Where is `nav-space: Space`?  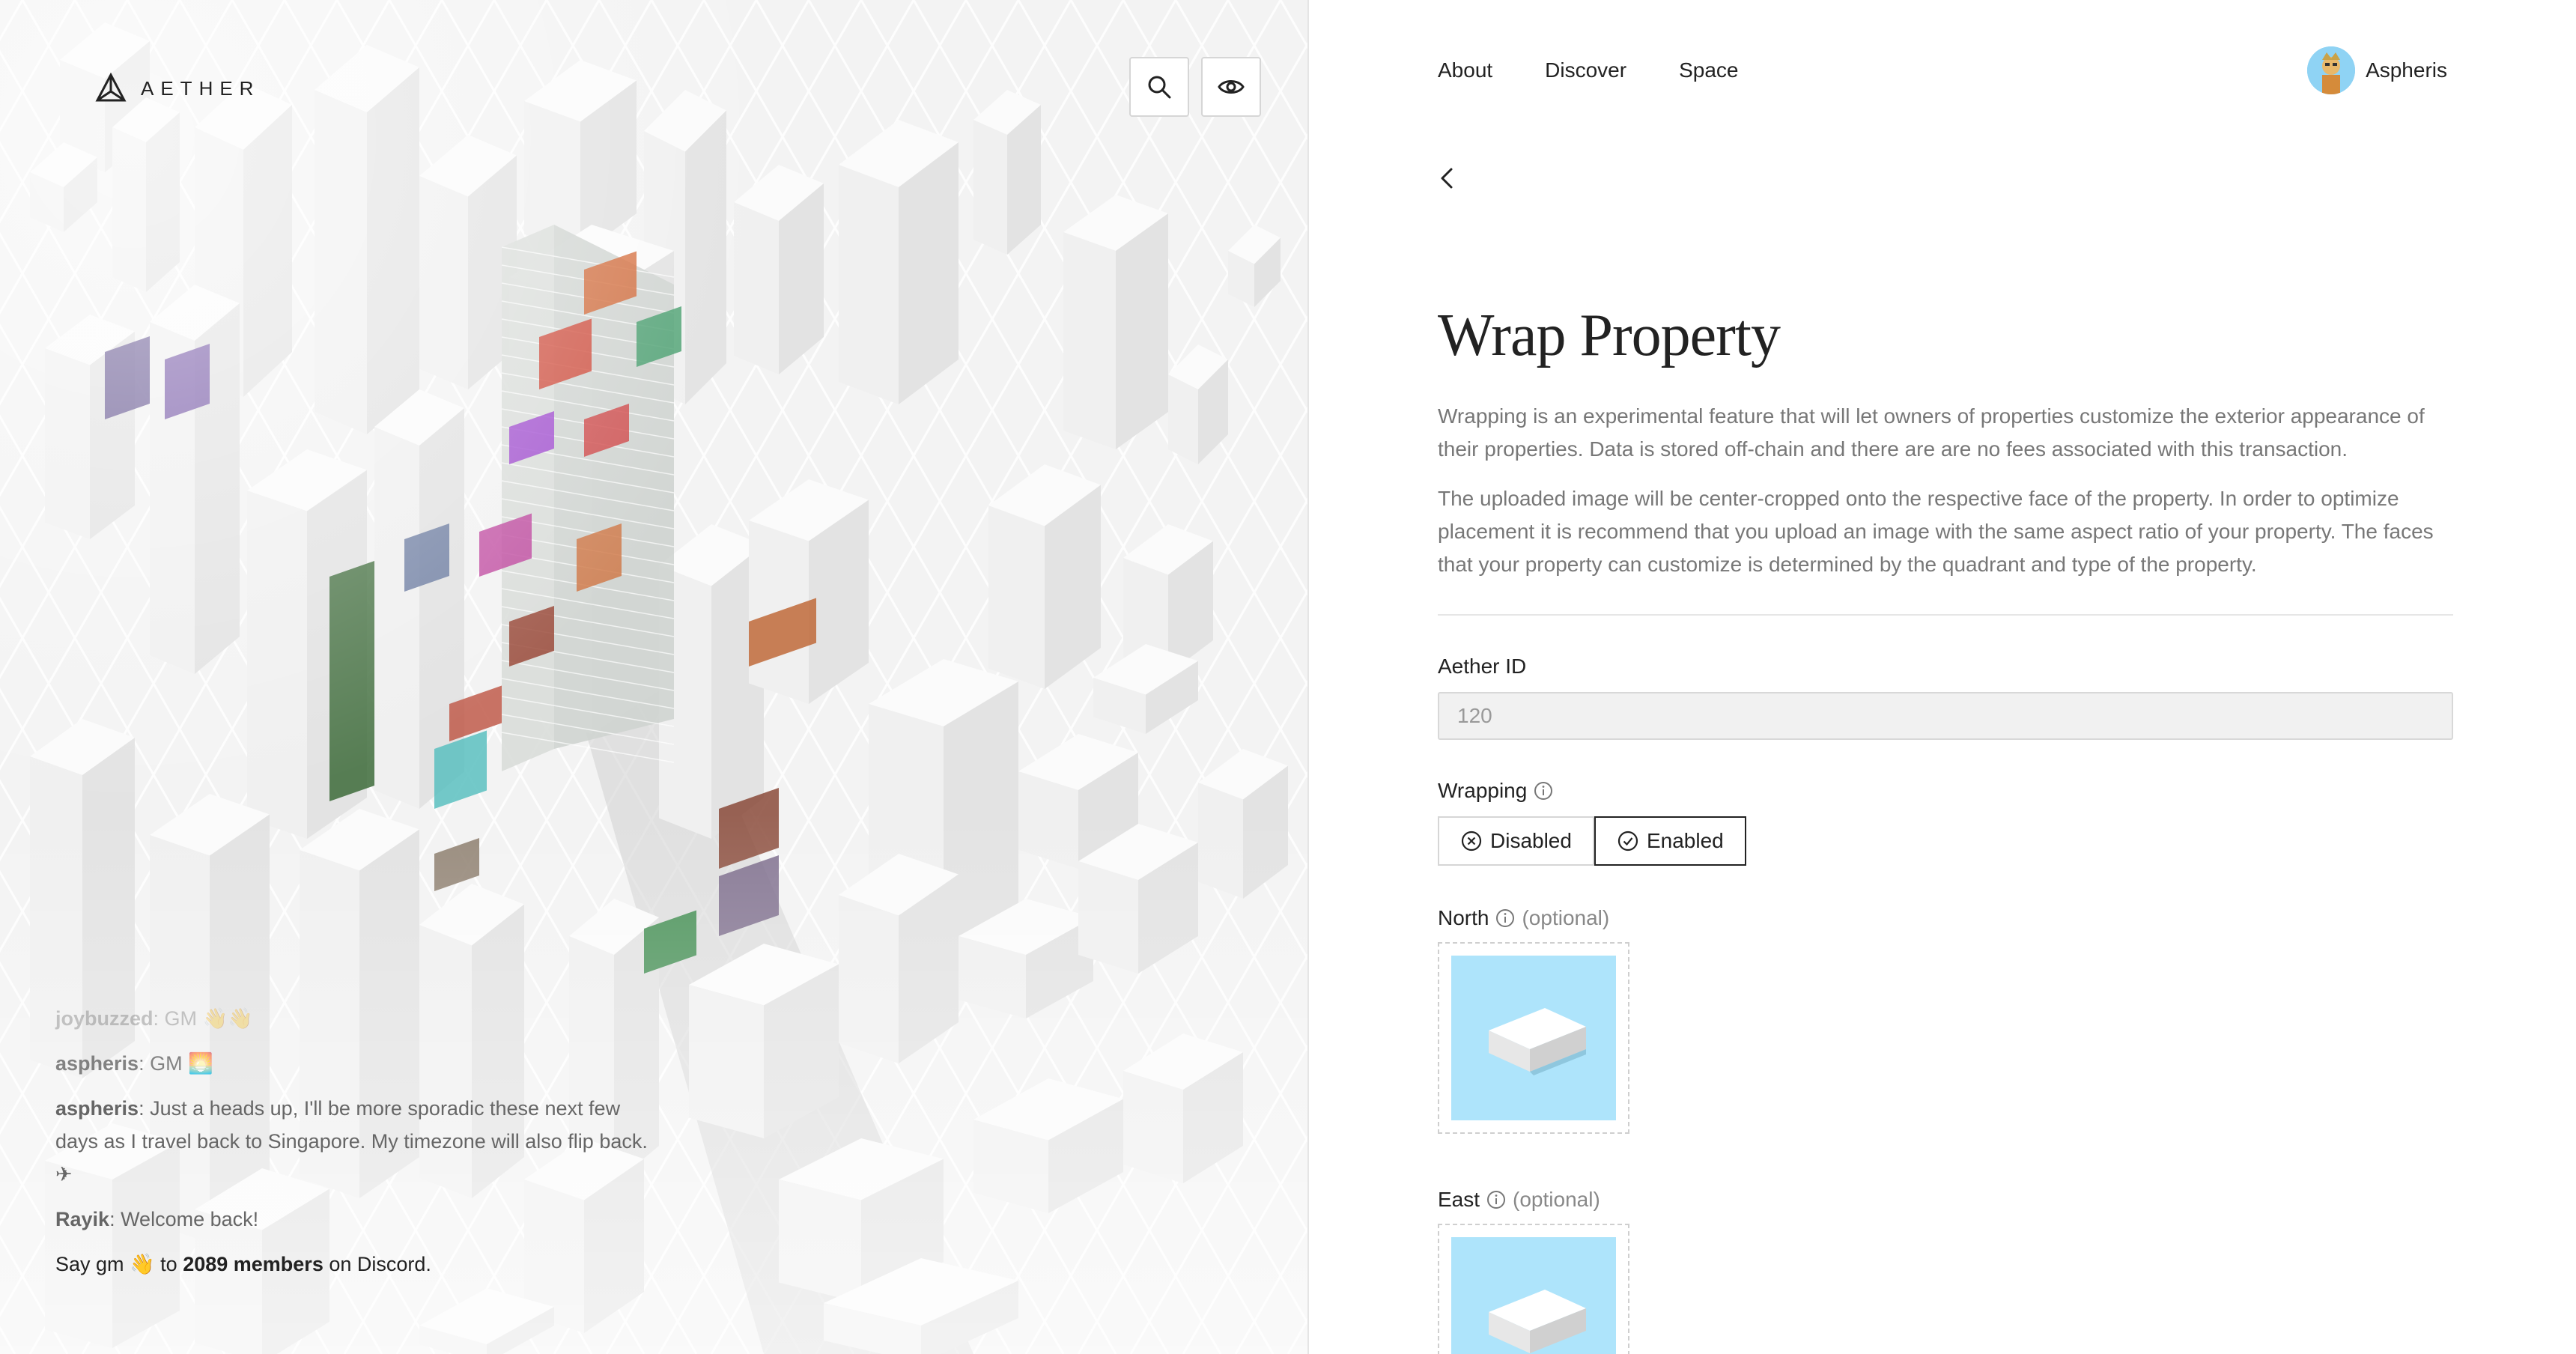 nav-space: Space is located at coordinates (1708, 70).